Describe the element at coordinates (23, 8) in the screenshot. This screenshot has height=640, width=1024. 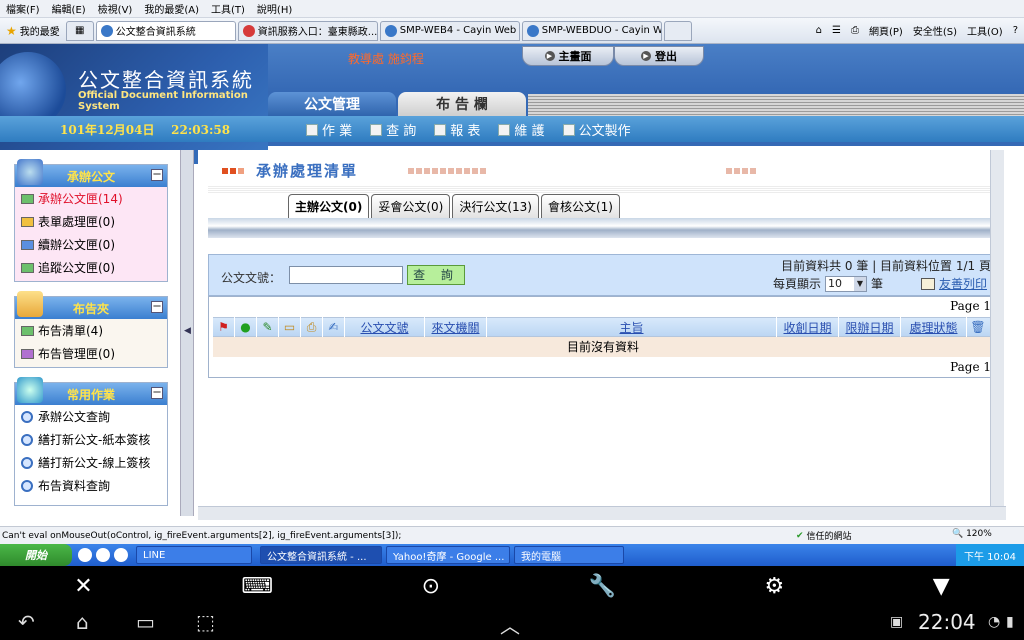
I see `menu-file: 檔案(F)` at that location.